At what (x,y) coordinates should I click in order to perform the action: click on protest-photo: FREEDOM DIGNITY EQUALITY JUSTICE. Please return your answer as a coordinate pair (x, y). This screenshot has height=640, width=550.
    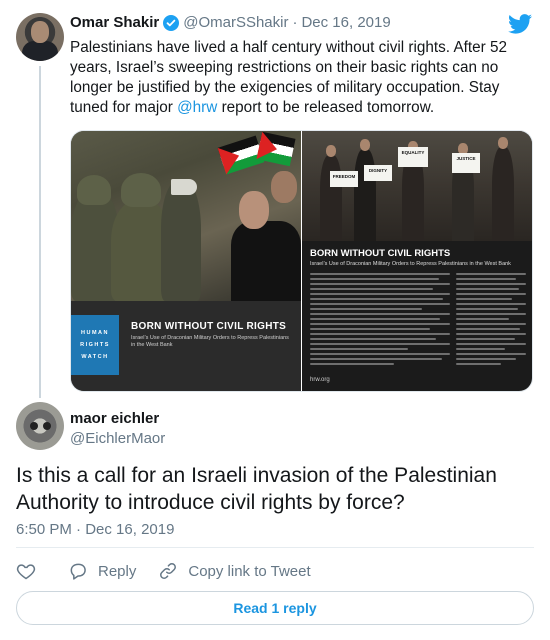
    Looking at the image, I should click on (417, 186).